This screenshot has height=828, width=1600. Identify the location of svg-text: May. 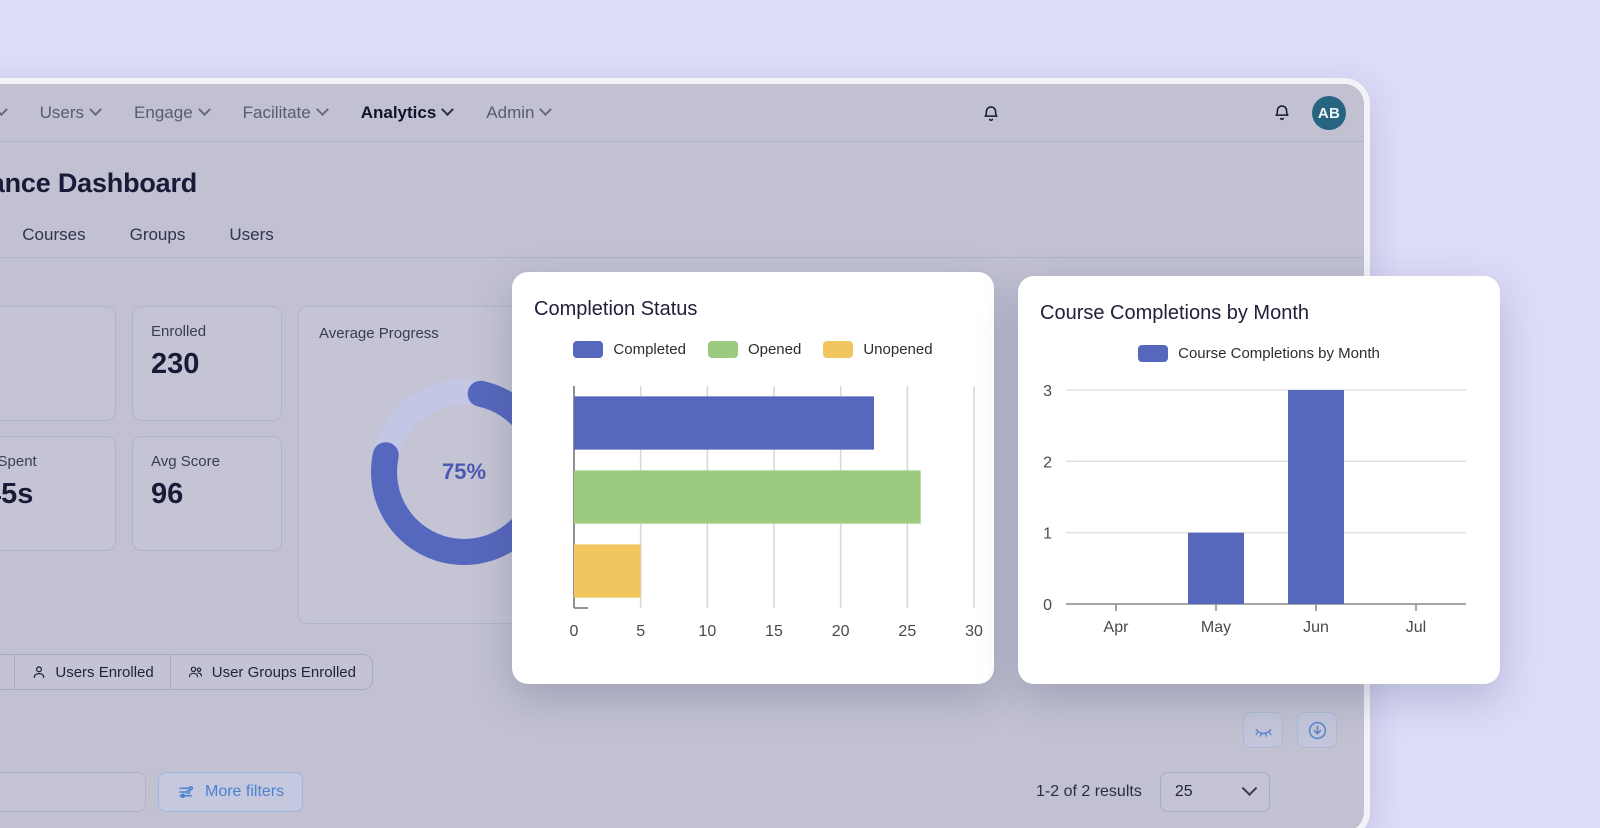
(1216, 627).